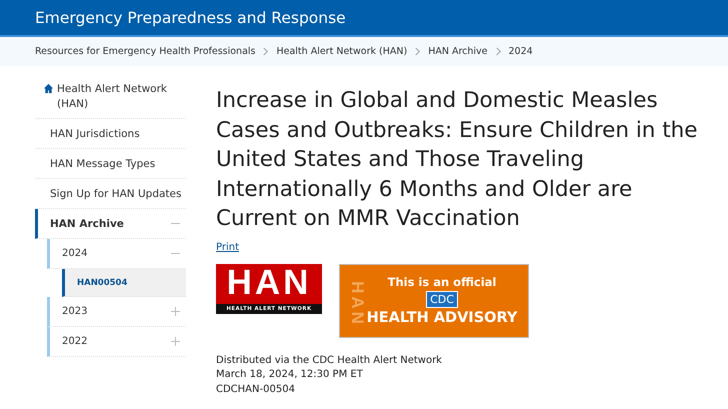  Describe the element at coordinates (124, 283) in the screenshot. I see `sidebar-subitem: HAN00504` at that location.